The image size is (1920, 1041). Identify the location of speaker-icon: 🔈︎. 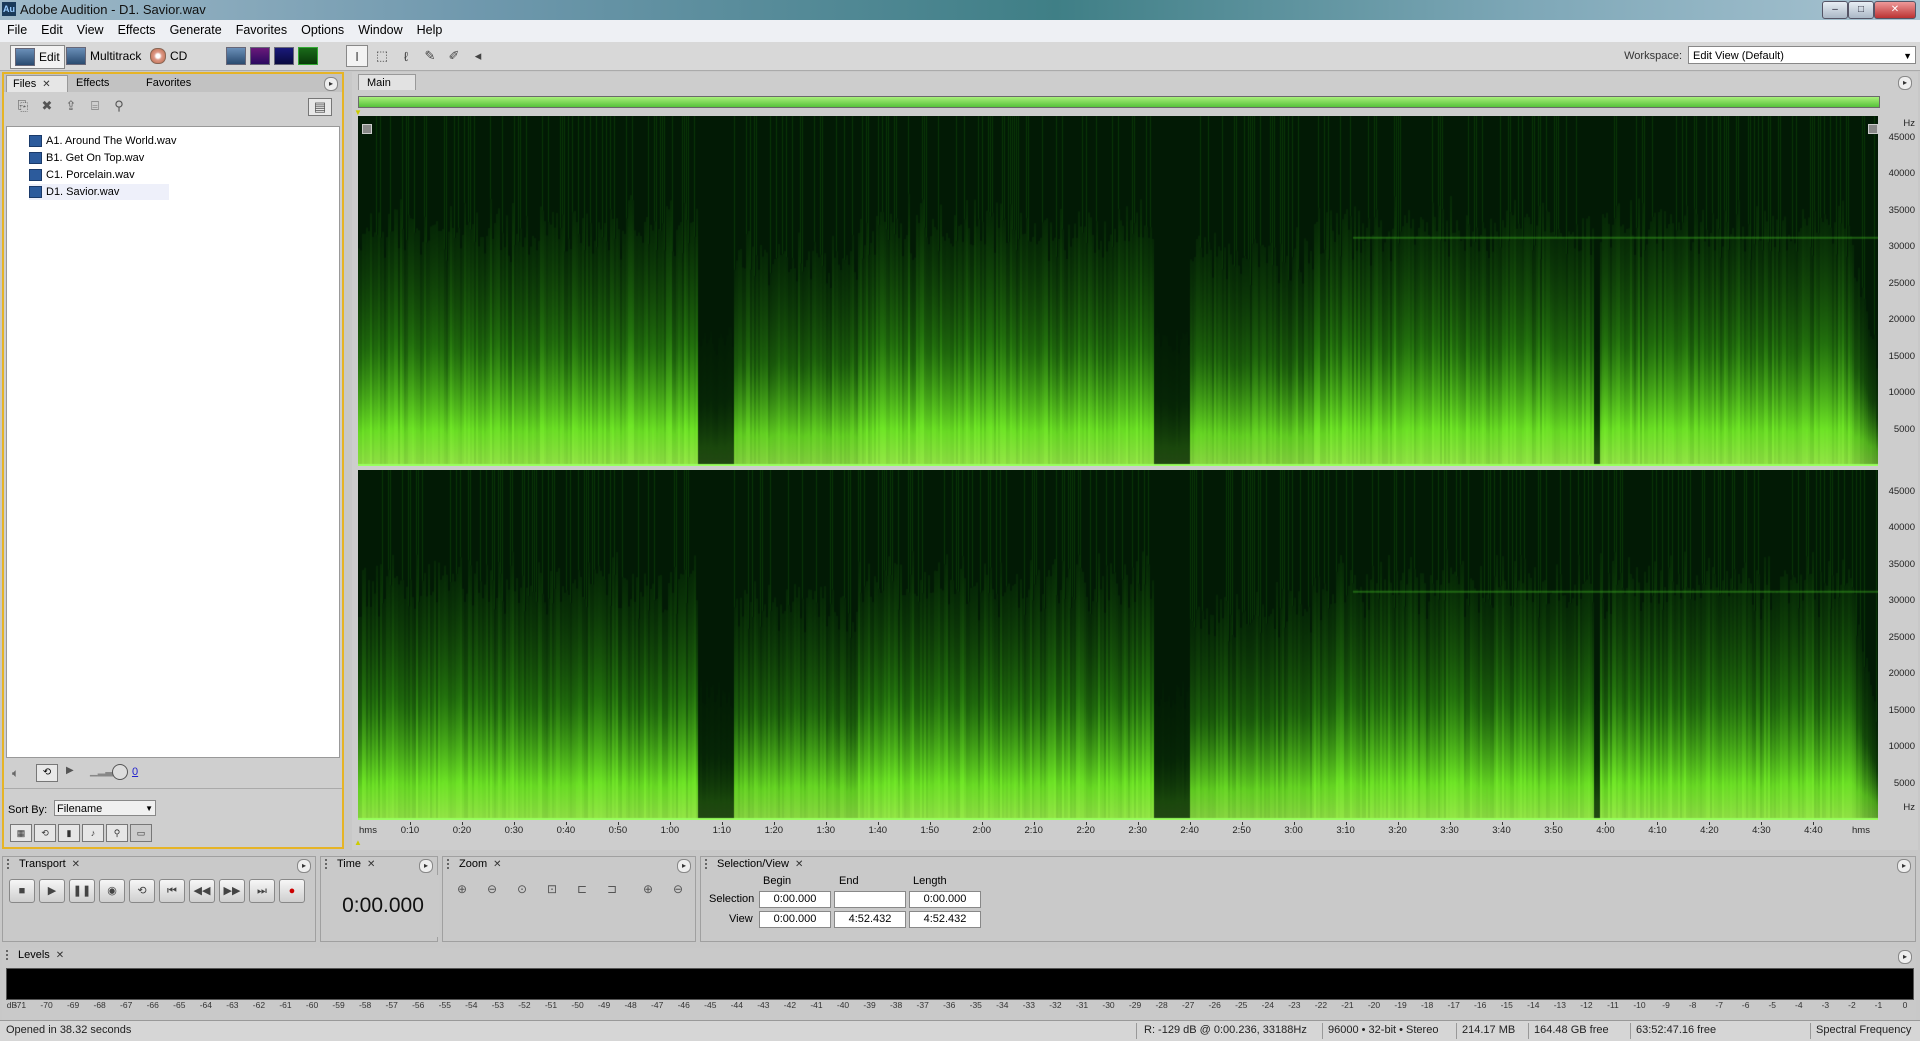
(15, 773).